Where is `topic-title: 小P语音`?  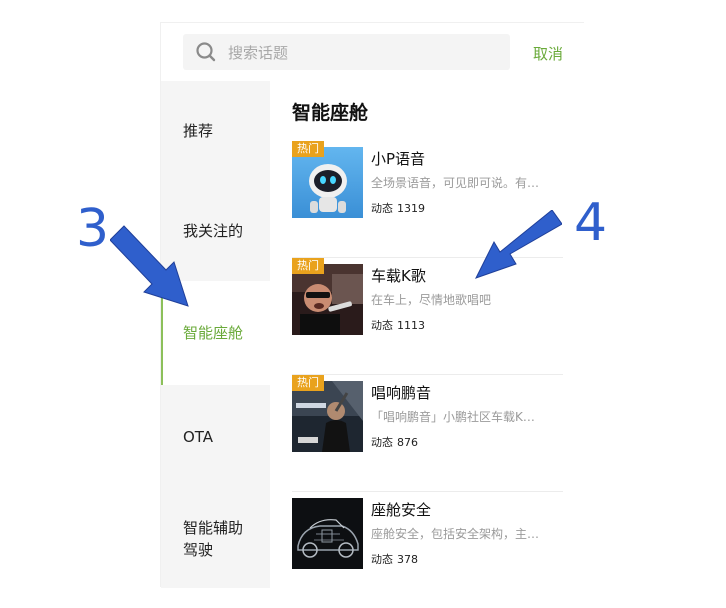 topic-title: 小P语音 is located at coordinates (398, 159).